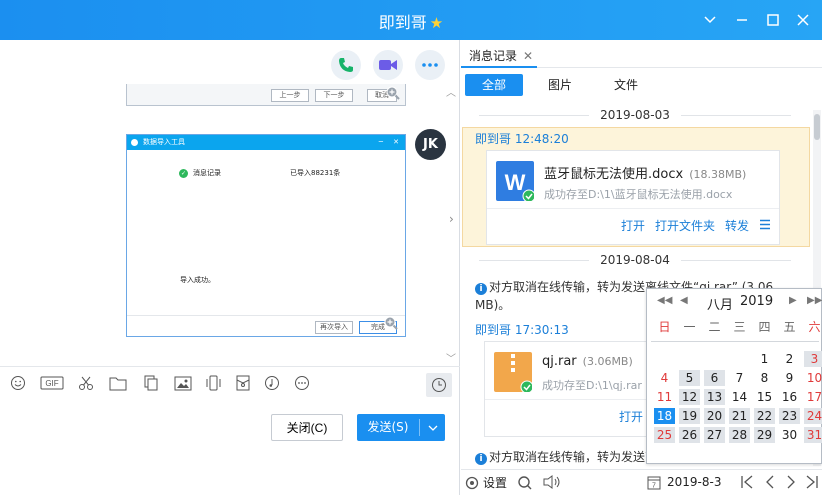  Describe the element at coordinates (664, 435) in the screenshot. I see `calendar-day: 25` at that location.